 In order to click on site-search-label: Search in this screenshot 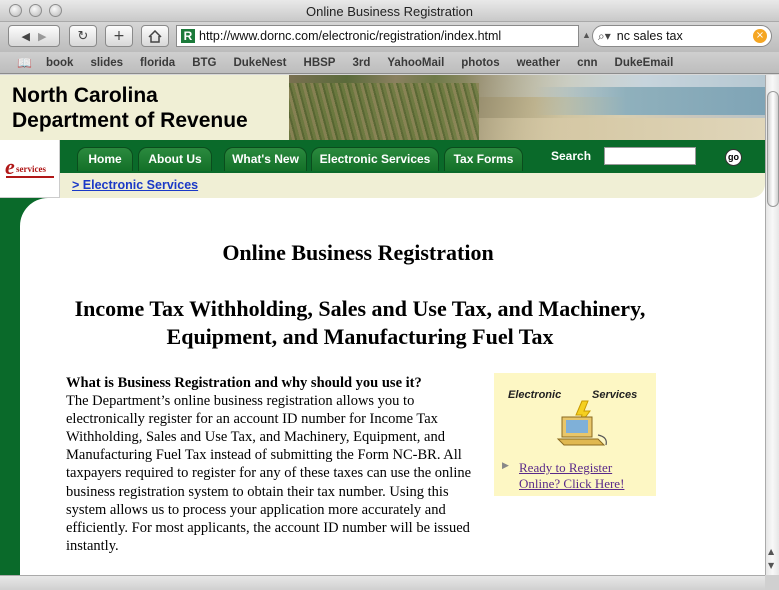, I will do `click(571, 156)`.